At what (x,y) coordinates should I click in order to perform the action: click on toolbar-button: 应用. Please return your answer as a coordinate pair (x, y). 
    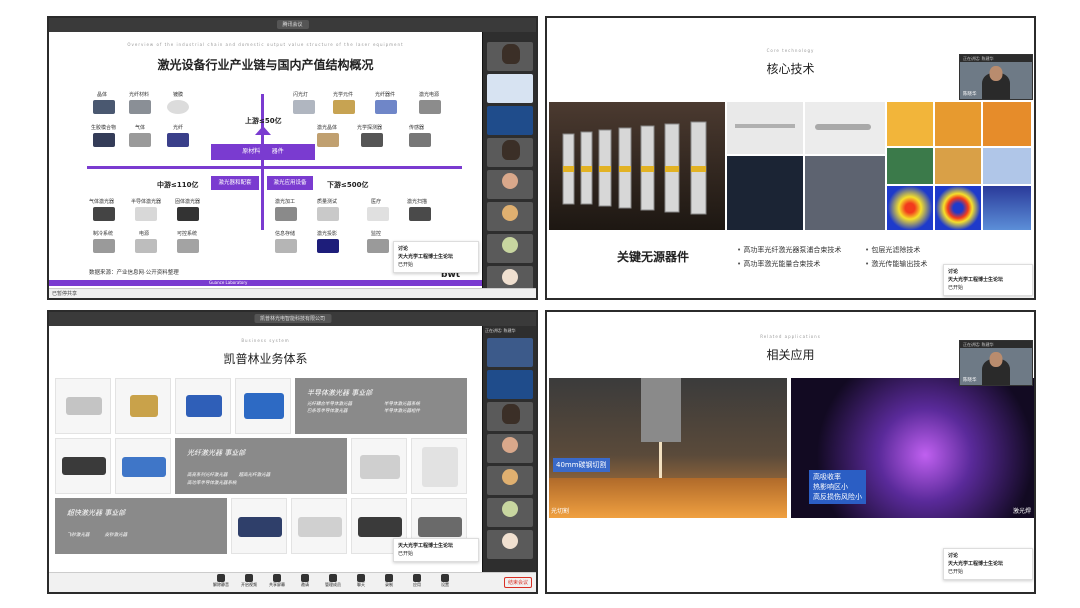
    Looking at the image, I should click on (417, 581).